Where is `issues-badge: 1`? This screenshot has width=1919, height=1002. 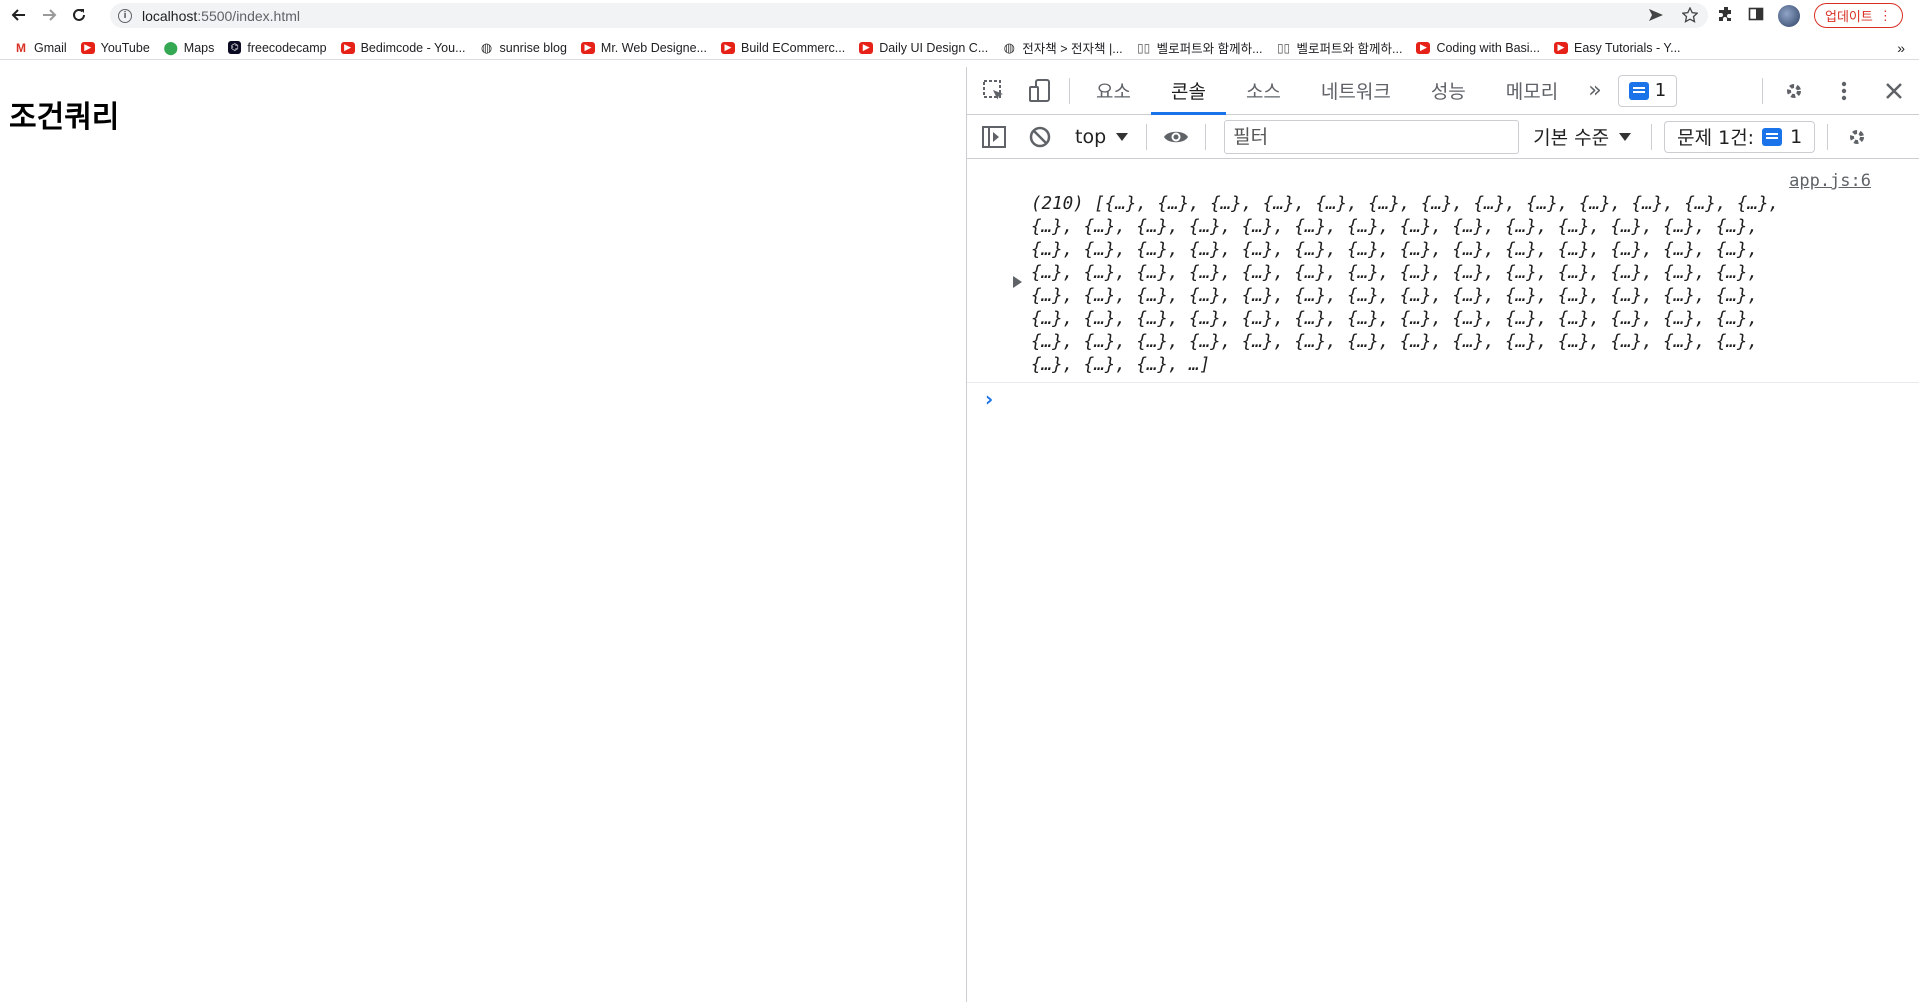
issues-badge: 1 is located at coordinates (1647, 90).